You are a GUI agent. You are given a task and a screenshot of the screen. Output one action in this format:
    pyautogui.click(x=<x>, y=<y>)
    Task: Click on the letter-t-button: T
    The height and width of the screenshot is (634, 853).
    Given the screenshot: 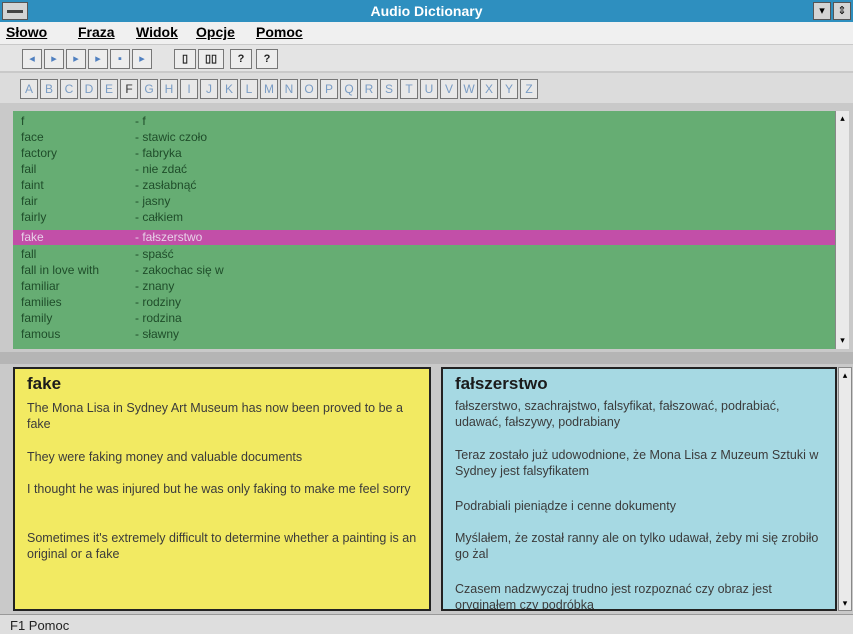 What is the action you would take?
    pyautogui.click(x=409, y=89)
    